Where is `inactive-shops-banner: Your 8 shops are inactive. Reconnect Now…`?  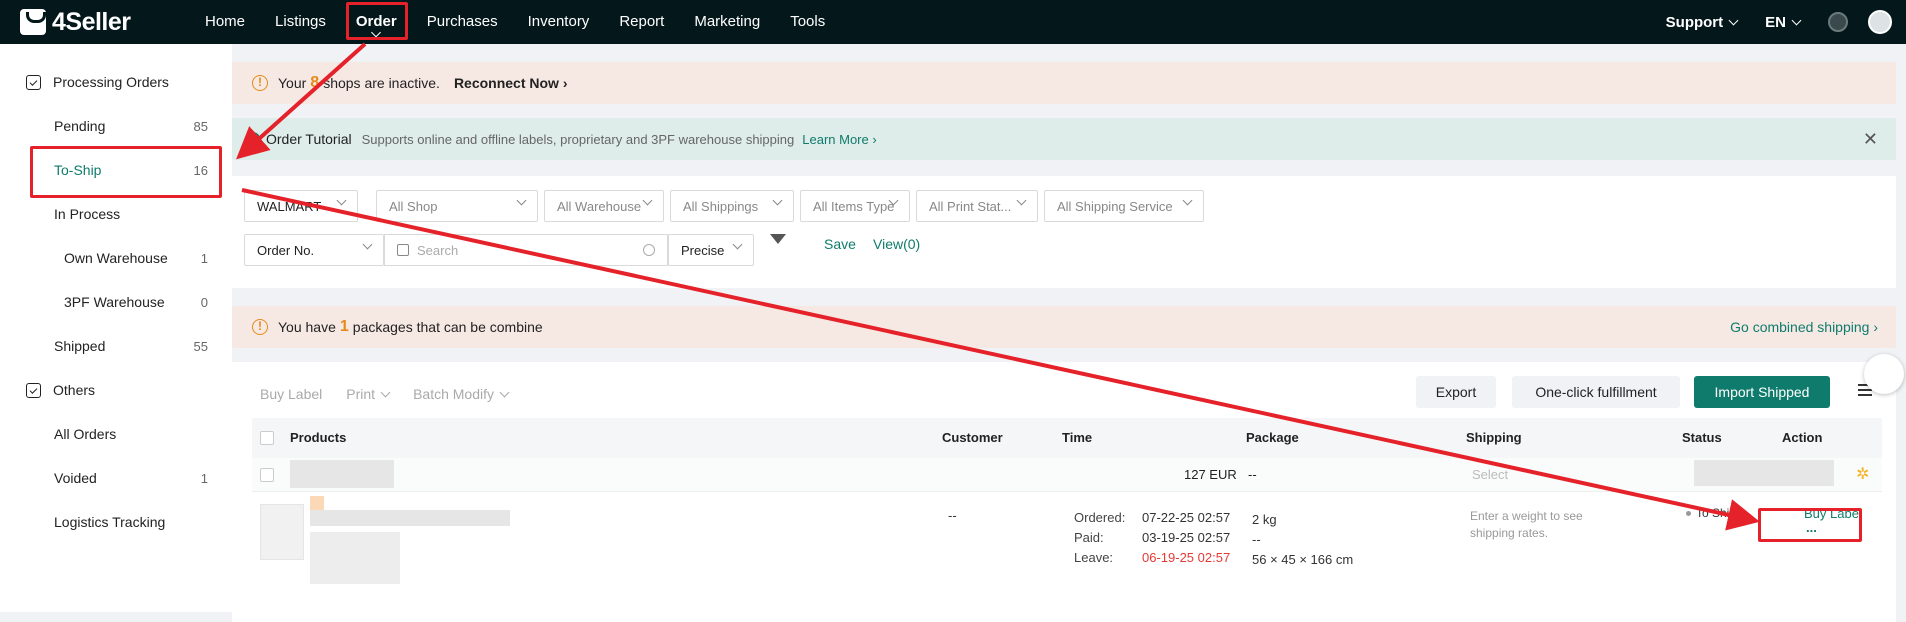 inactive-shops-banner: Your 8 shops are inactive. Reconnect Now… is located at coordinates (1064, 83).